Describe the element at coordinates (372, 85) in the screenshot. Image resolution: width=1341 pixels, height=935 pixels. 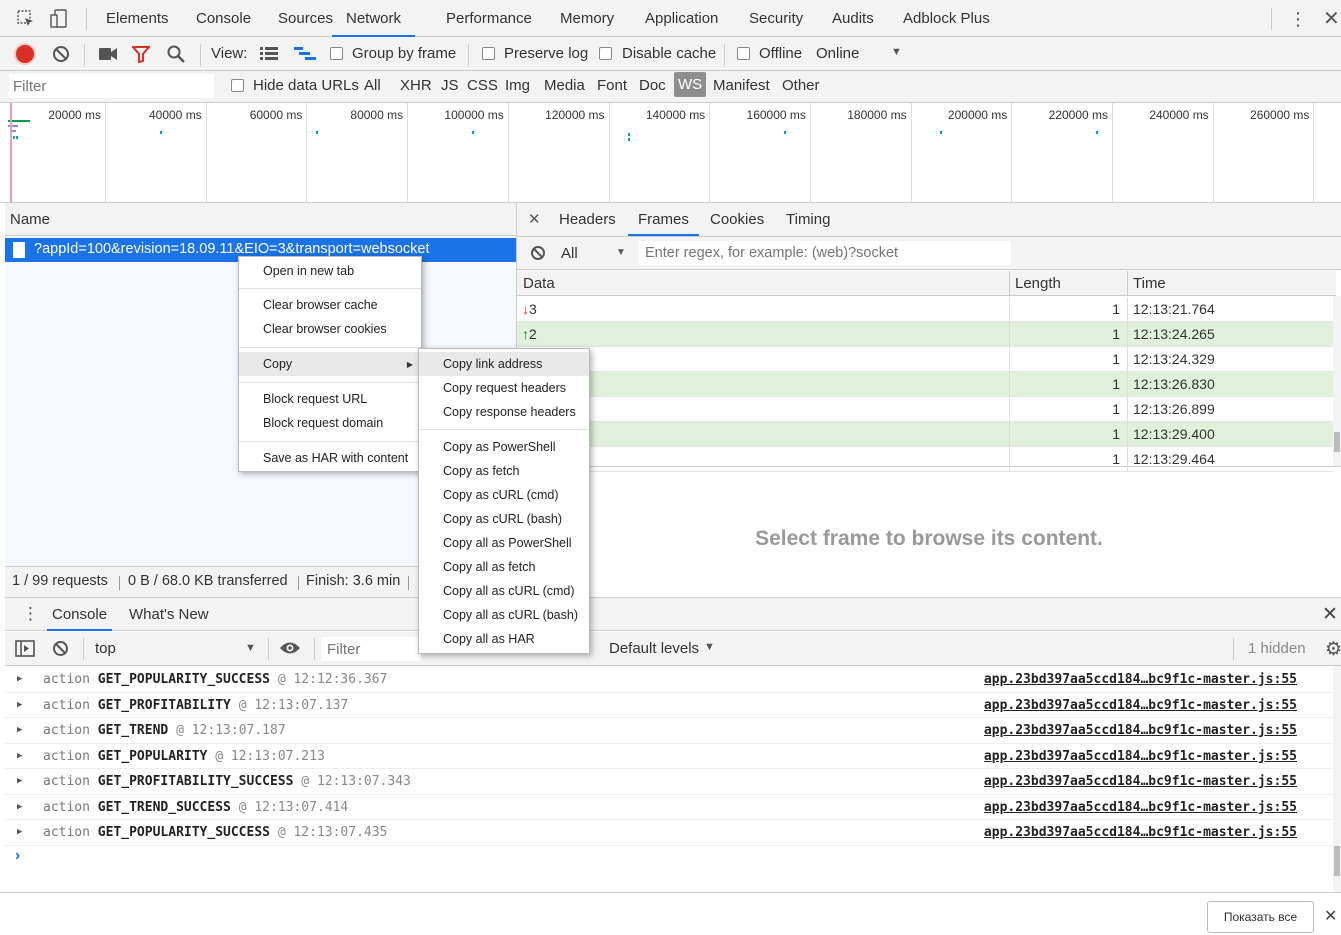
I see `type-filter-all: All` at that location.